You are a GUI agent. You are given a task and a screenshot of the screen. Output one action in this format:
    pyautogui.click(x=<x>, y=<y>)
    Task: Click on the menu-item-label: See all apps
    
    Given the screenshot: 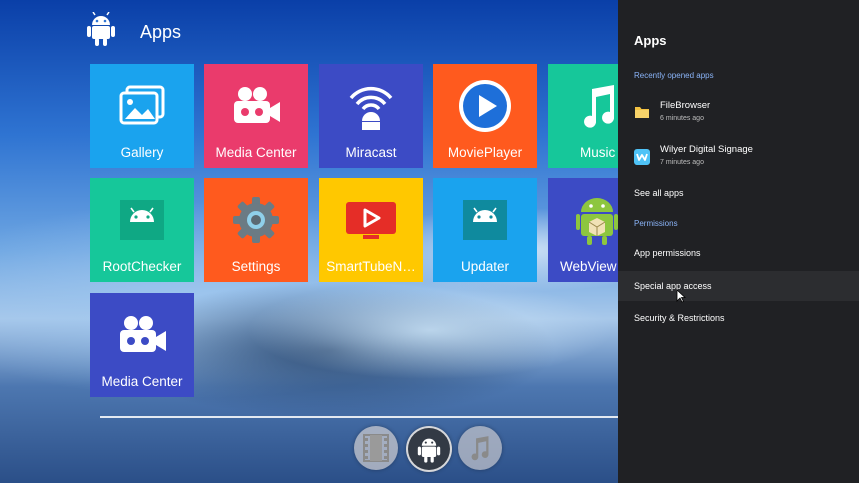 What is the action you would take?
    pyautogui.click(x=659, y=193)
    